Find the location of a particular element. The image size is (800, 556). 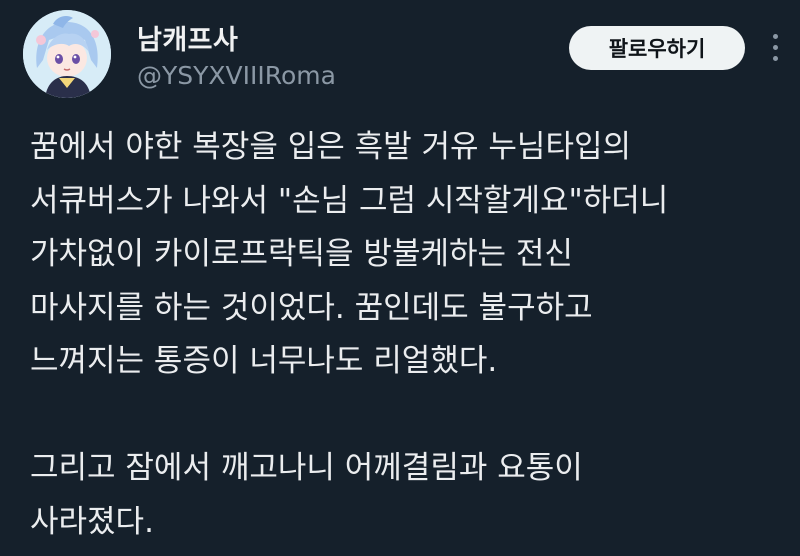

tweet-text-line: 가차없이 카이로프락틱을 방불케하는 전신 is located at coordinates (301, 254).